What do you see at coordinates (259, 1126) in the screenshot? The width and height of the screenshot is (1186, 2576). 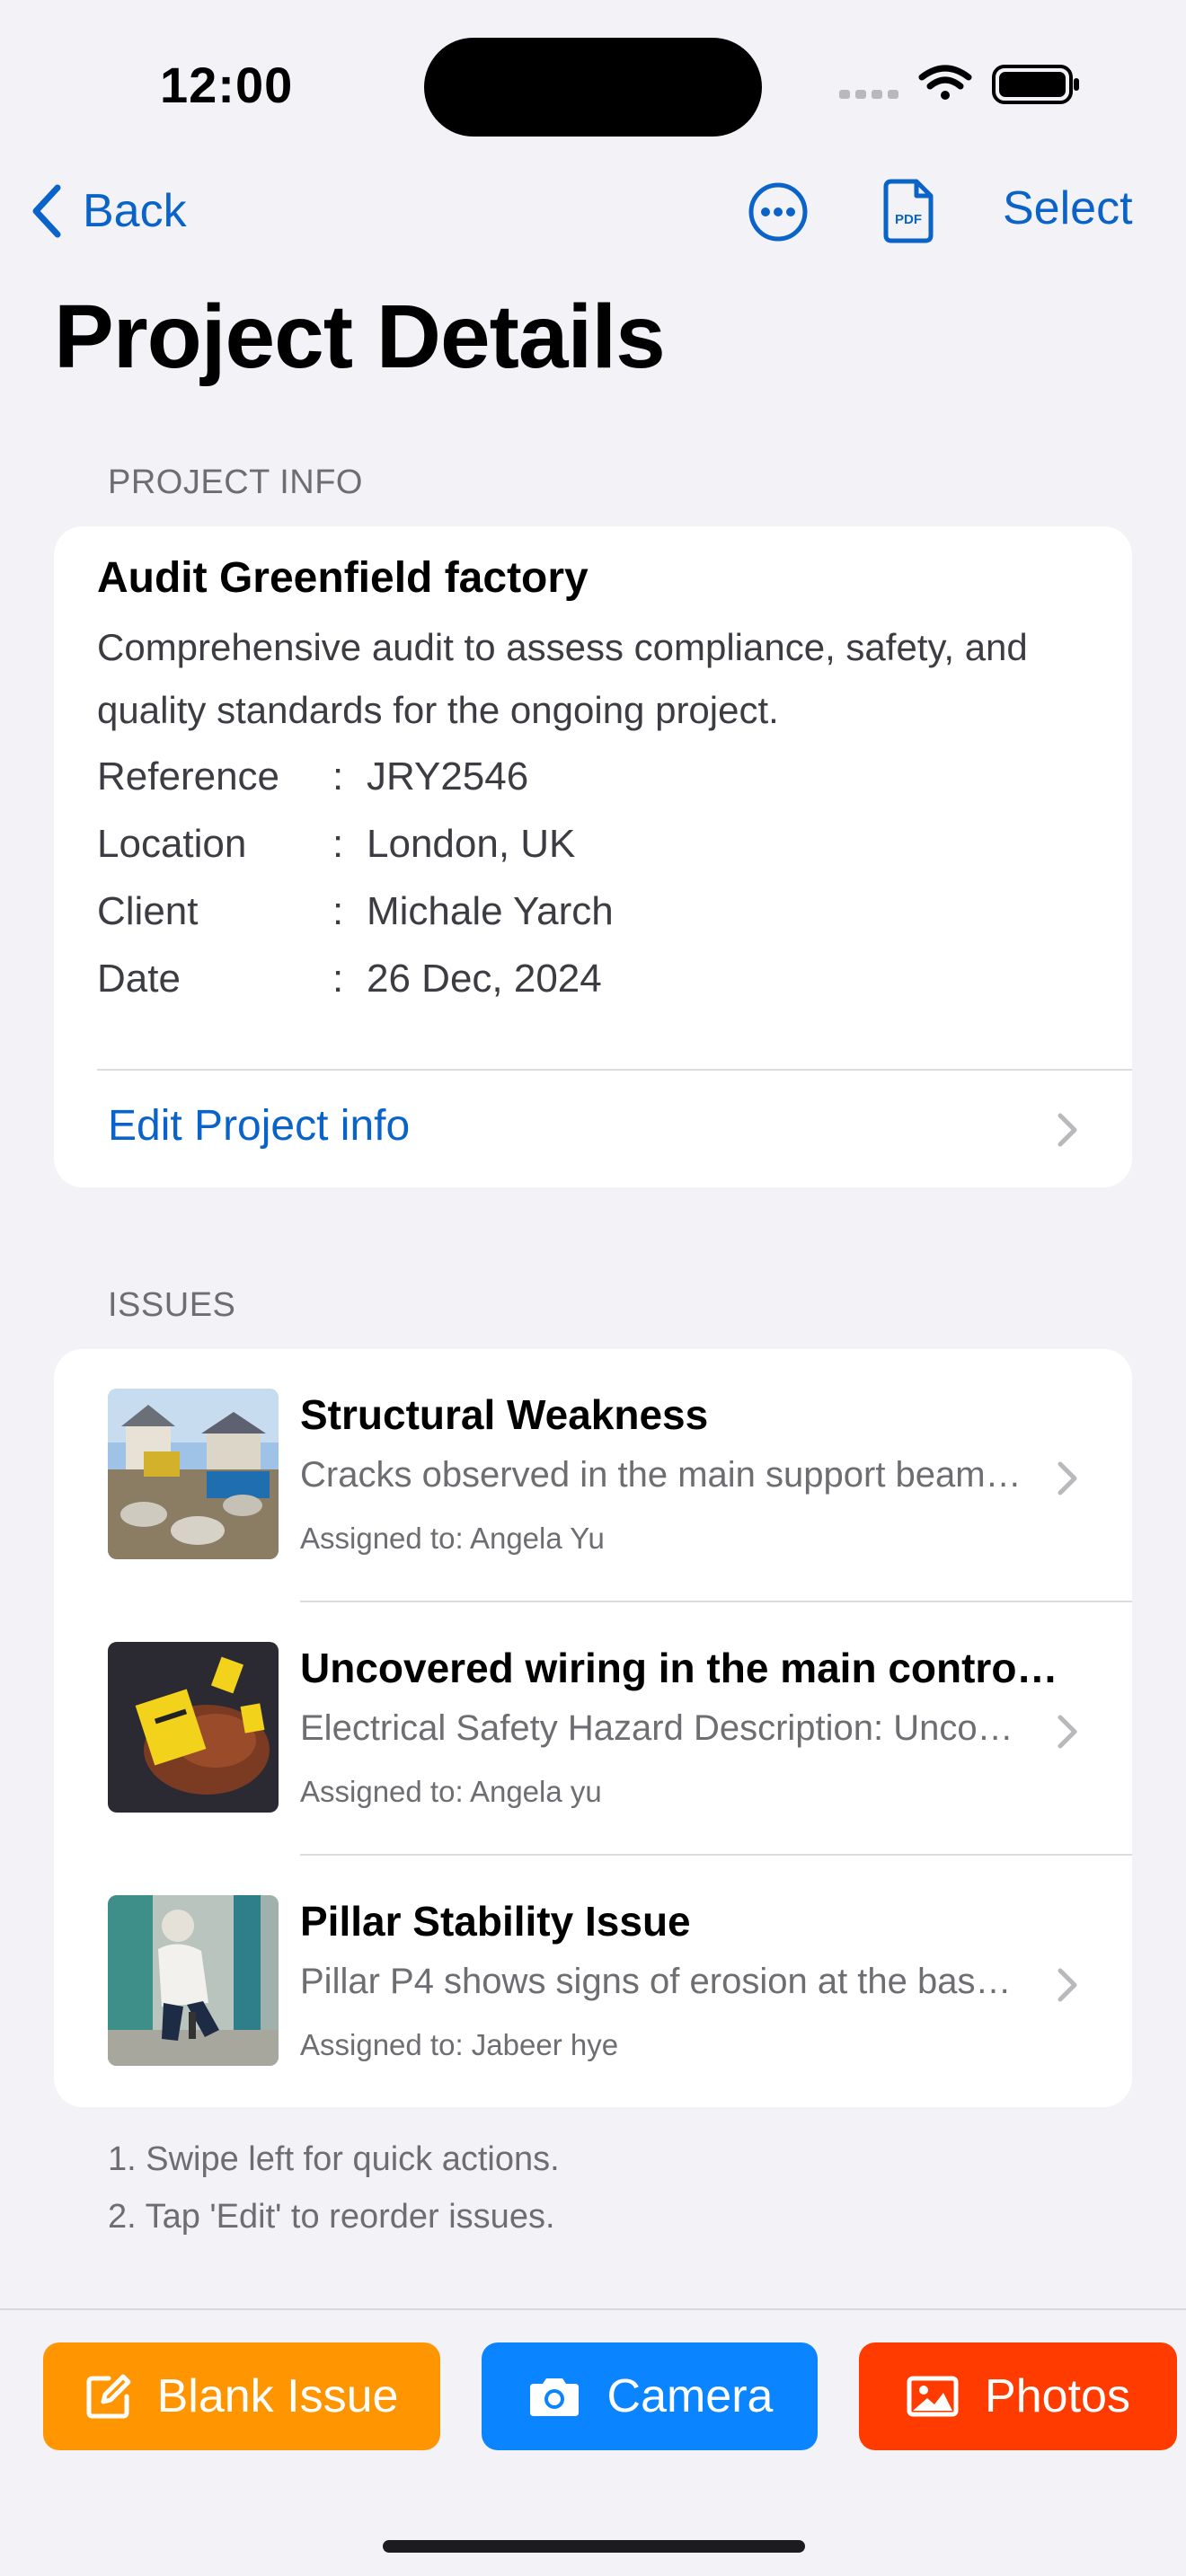 I see `edit-project-info-label: Edit Project info` at bounding box center [259, 1126].